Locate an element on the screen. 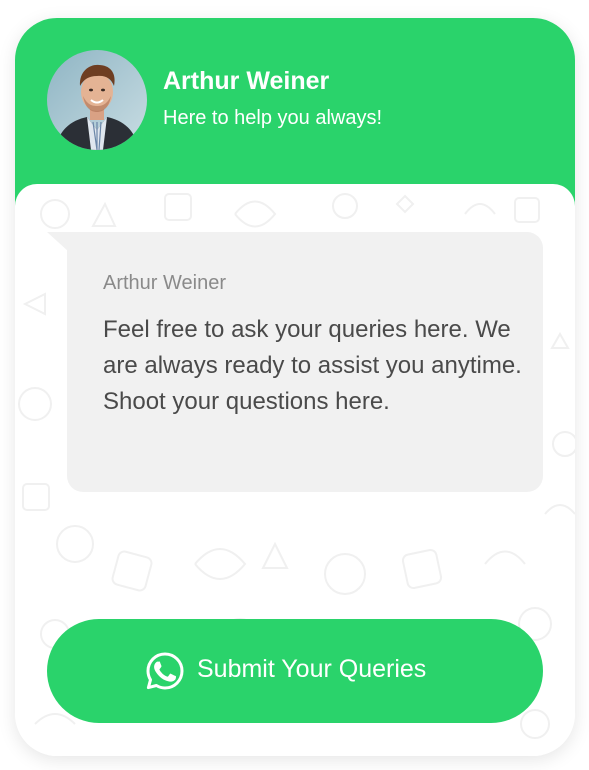  bubble-tail is located at coordinates (58, 242).